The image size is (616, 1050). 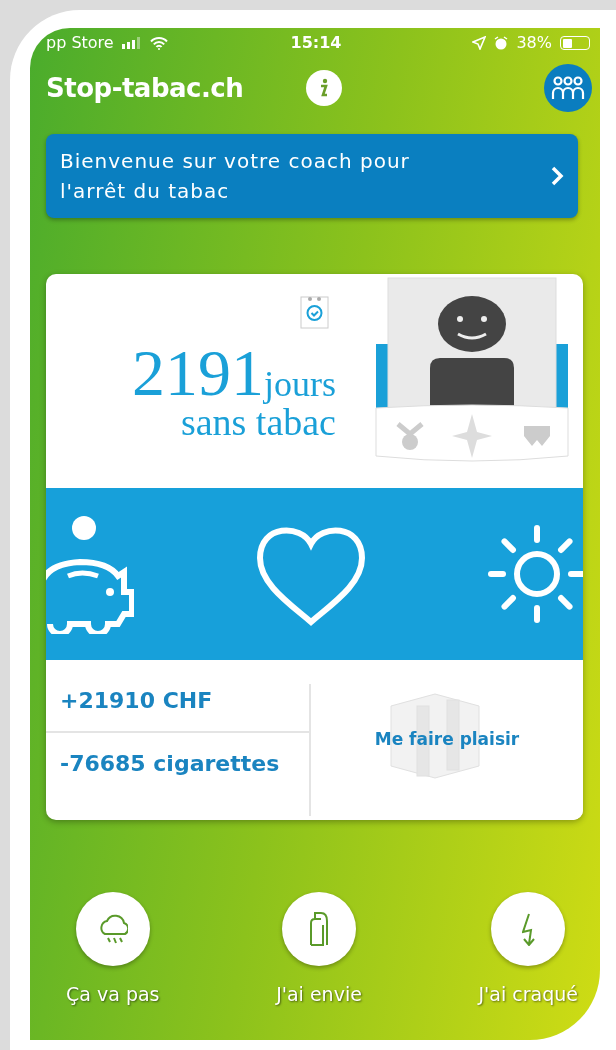 What do you see at coordinates (145, 88) in the screenshot?
I see `app-title: Stop-tabac.ch` at bounding box center [145, 88].